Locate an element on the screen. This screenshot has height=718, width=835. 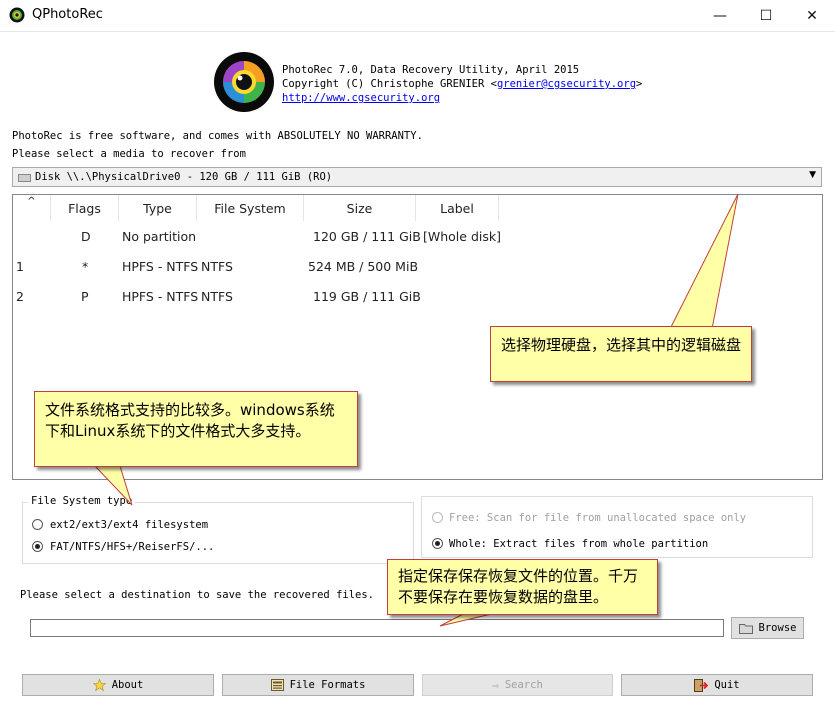
select-media-label: Please select a media to recover from is located at coordinates (129, 154).